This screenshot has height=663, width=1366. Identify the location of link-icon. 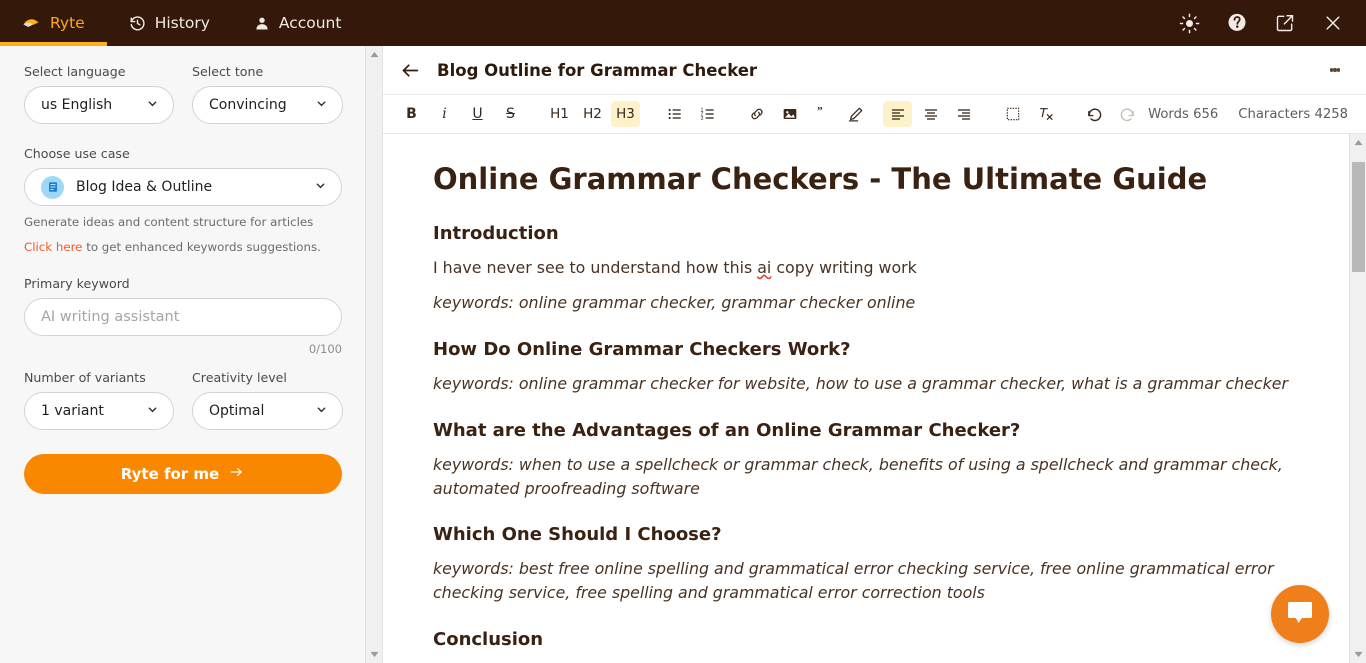
(756, 114).